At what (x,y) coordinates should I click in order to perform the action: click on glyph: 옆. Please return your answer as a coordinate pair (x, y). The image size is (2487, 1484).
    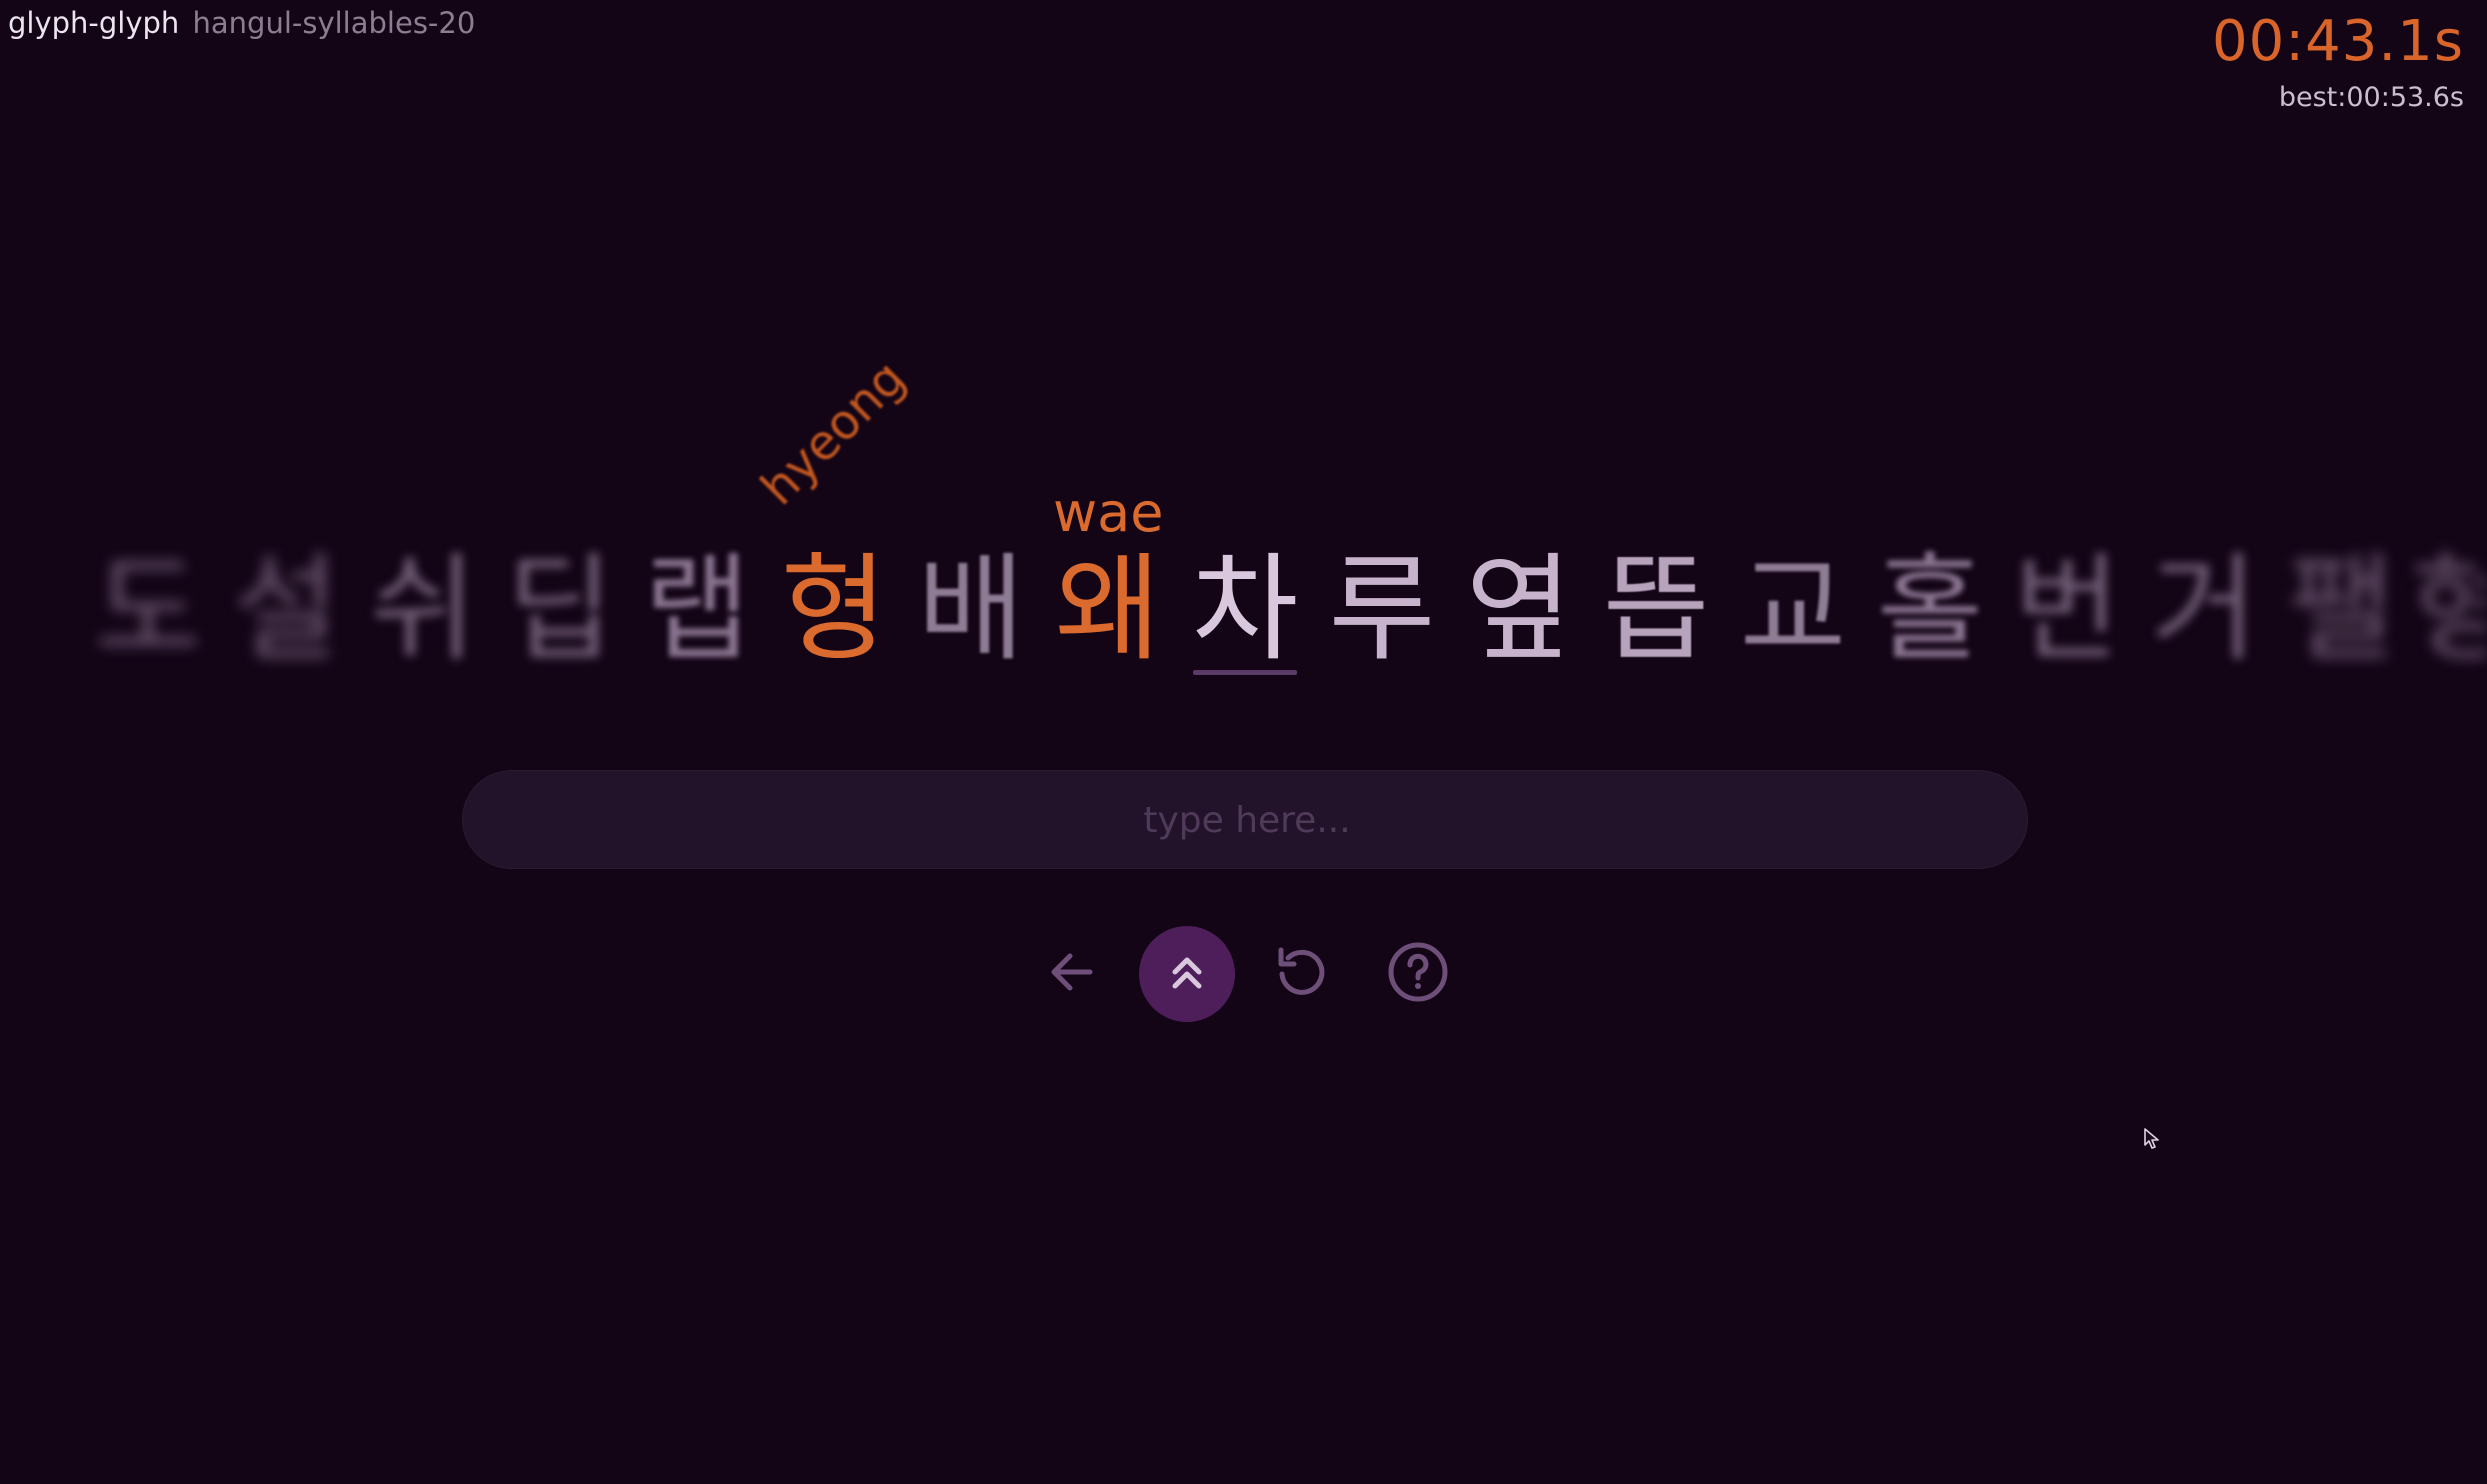
    Looking at the image, I should click on (1519, 609).